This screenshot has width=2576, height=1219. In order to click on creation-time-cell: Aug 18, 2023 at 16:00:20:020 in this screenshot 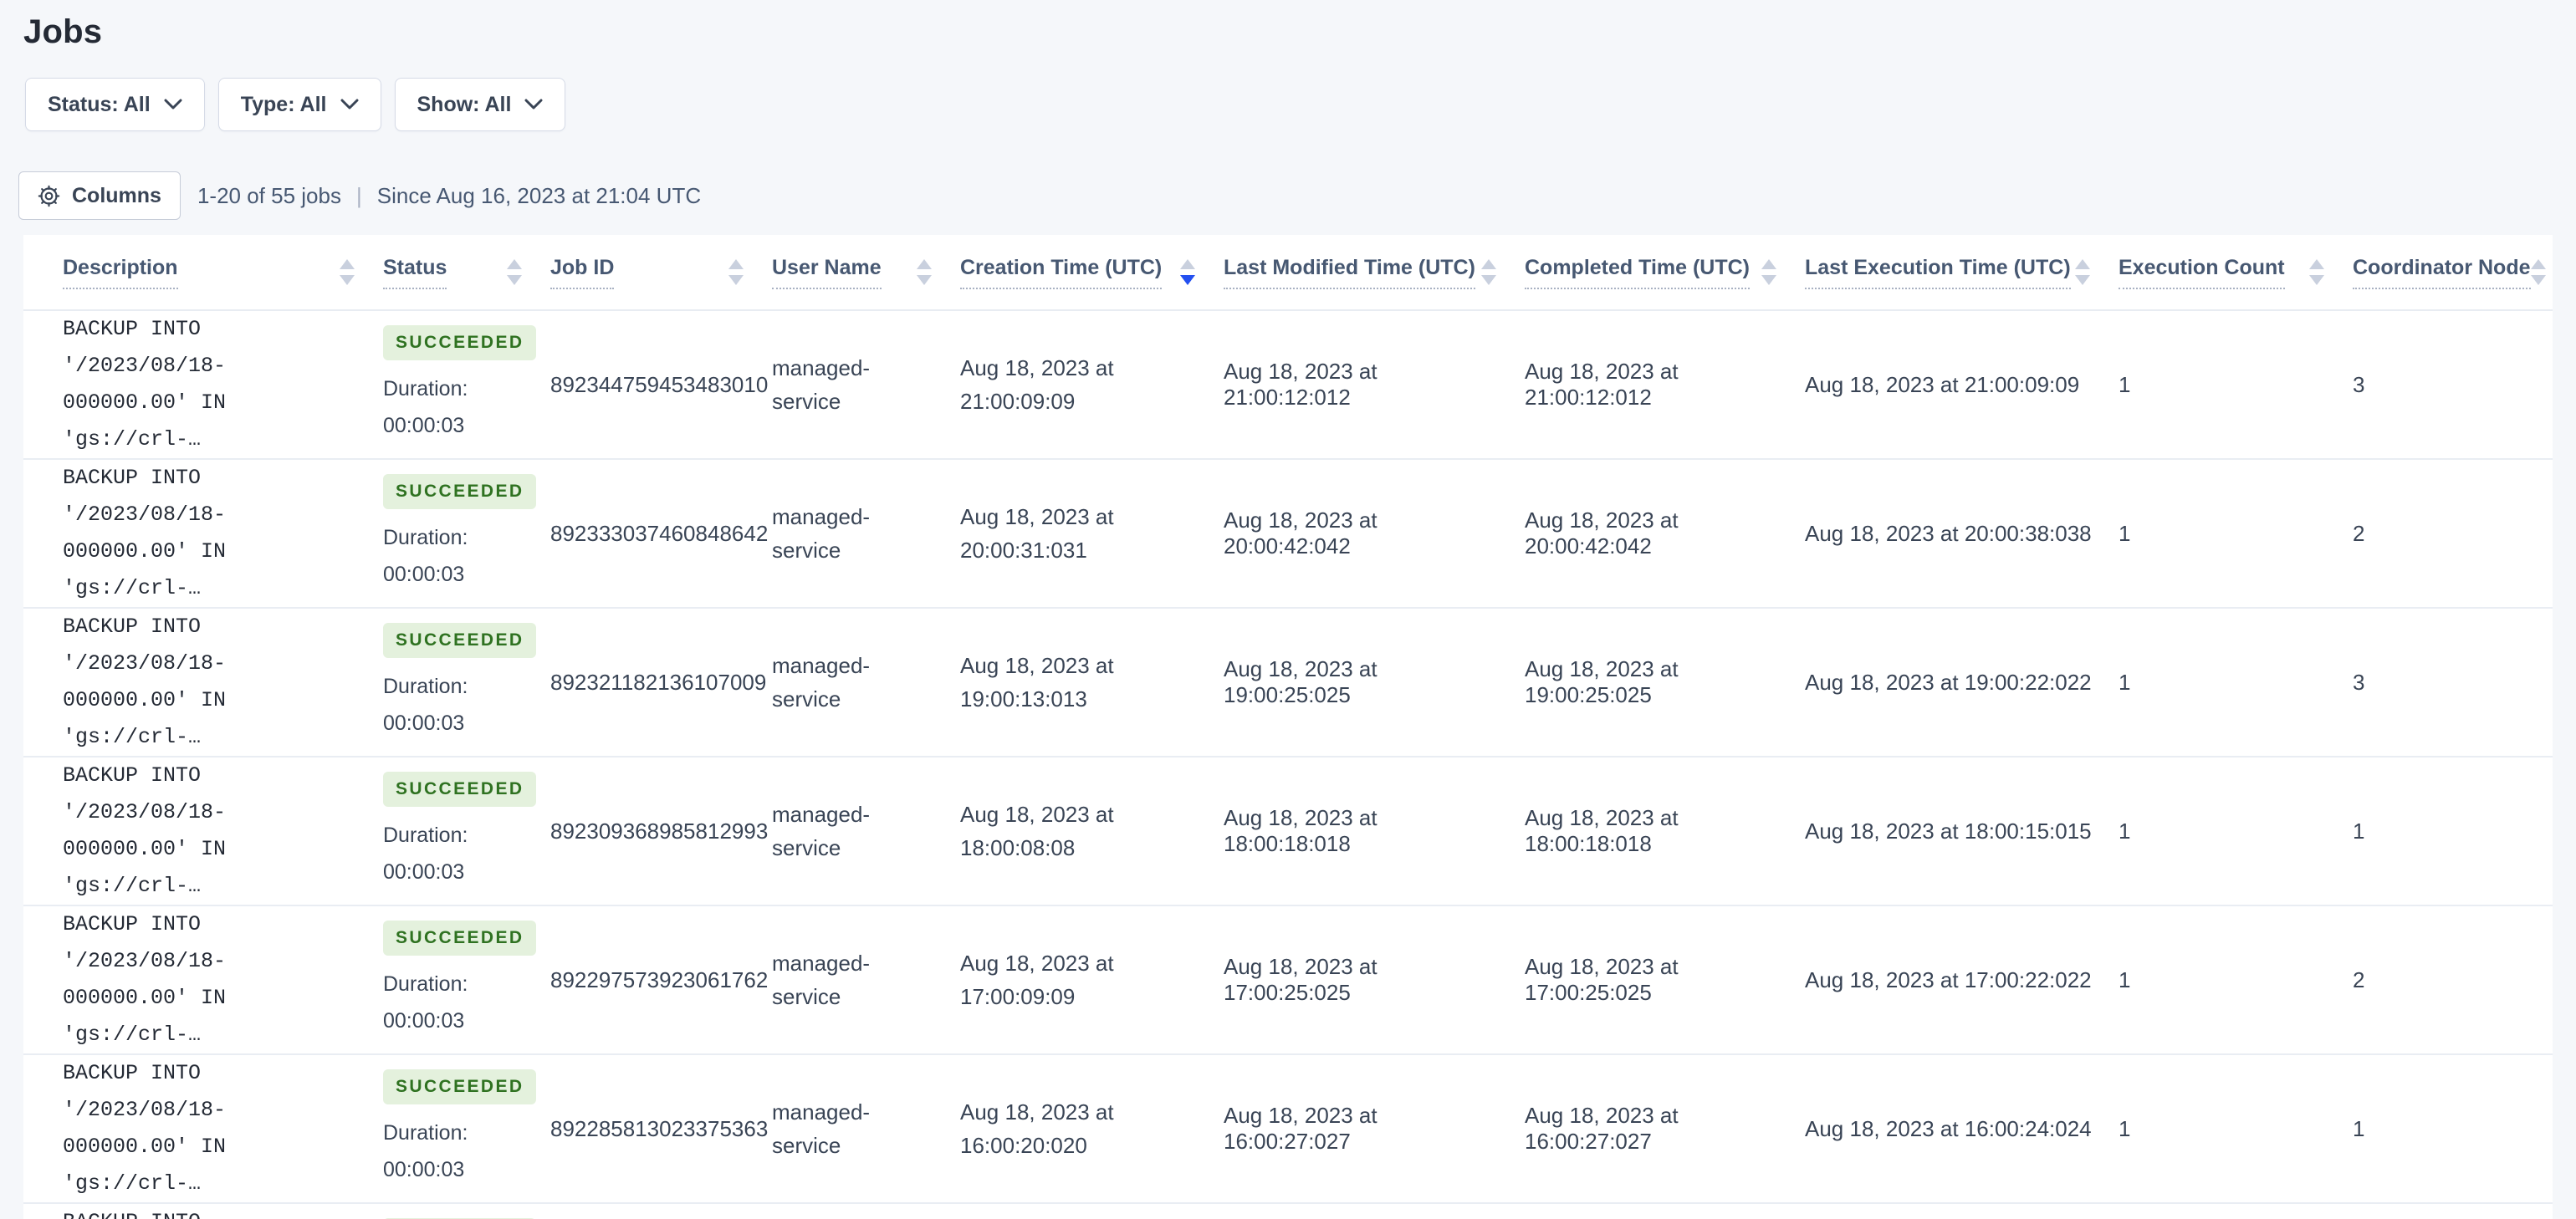, I will do `click(1092, 1129)`.